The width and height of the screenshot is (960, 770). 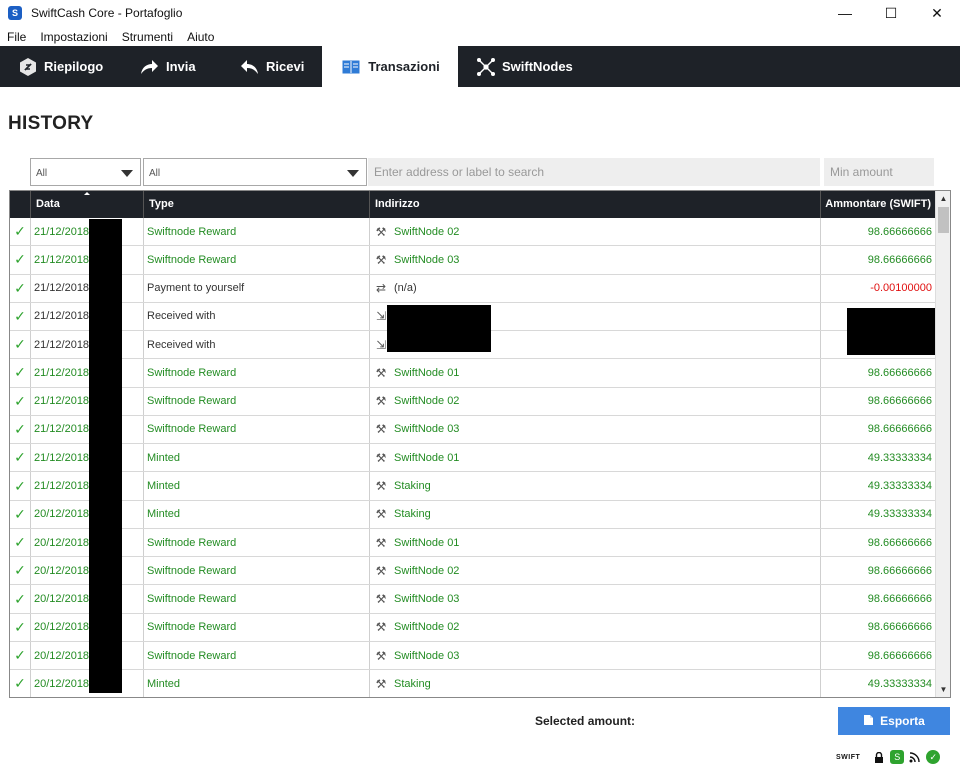 I want to click on address-cell: ⚒ SwiftNode 03, so click(x=595, y=260).